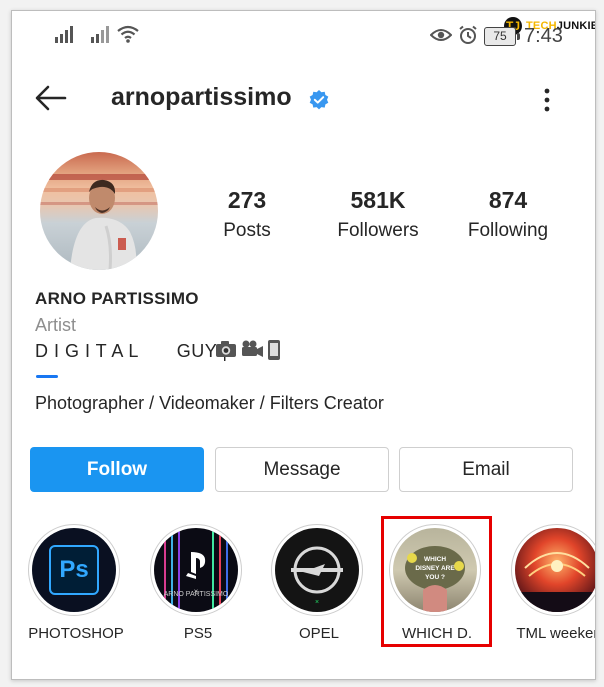 The width and height of the screenshot is (604, 687). What do you see at coordinates (47, 376) in the screenshot?
I see `bio-divider` at bounding box center [47, 376].